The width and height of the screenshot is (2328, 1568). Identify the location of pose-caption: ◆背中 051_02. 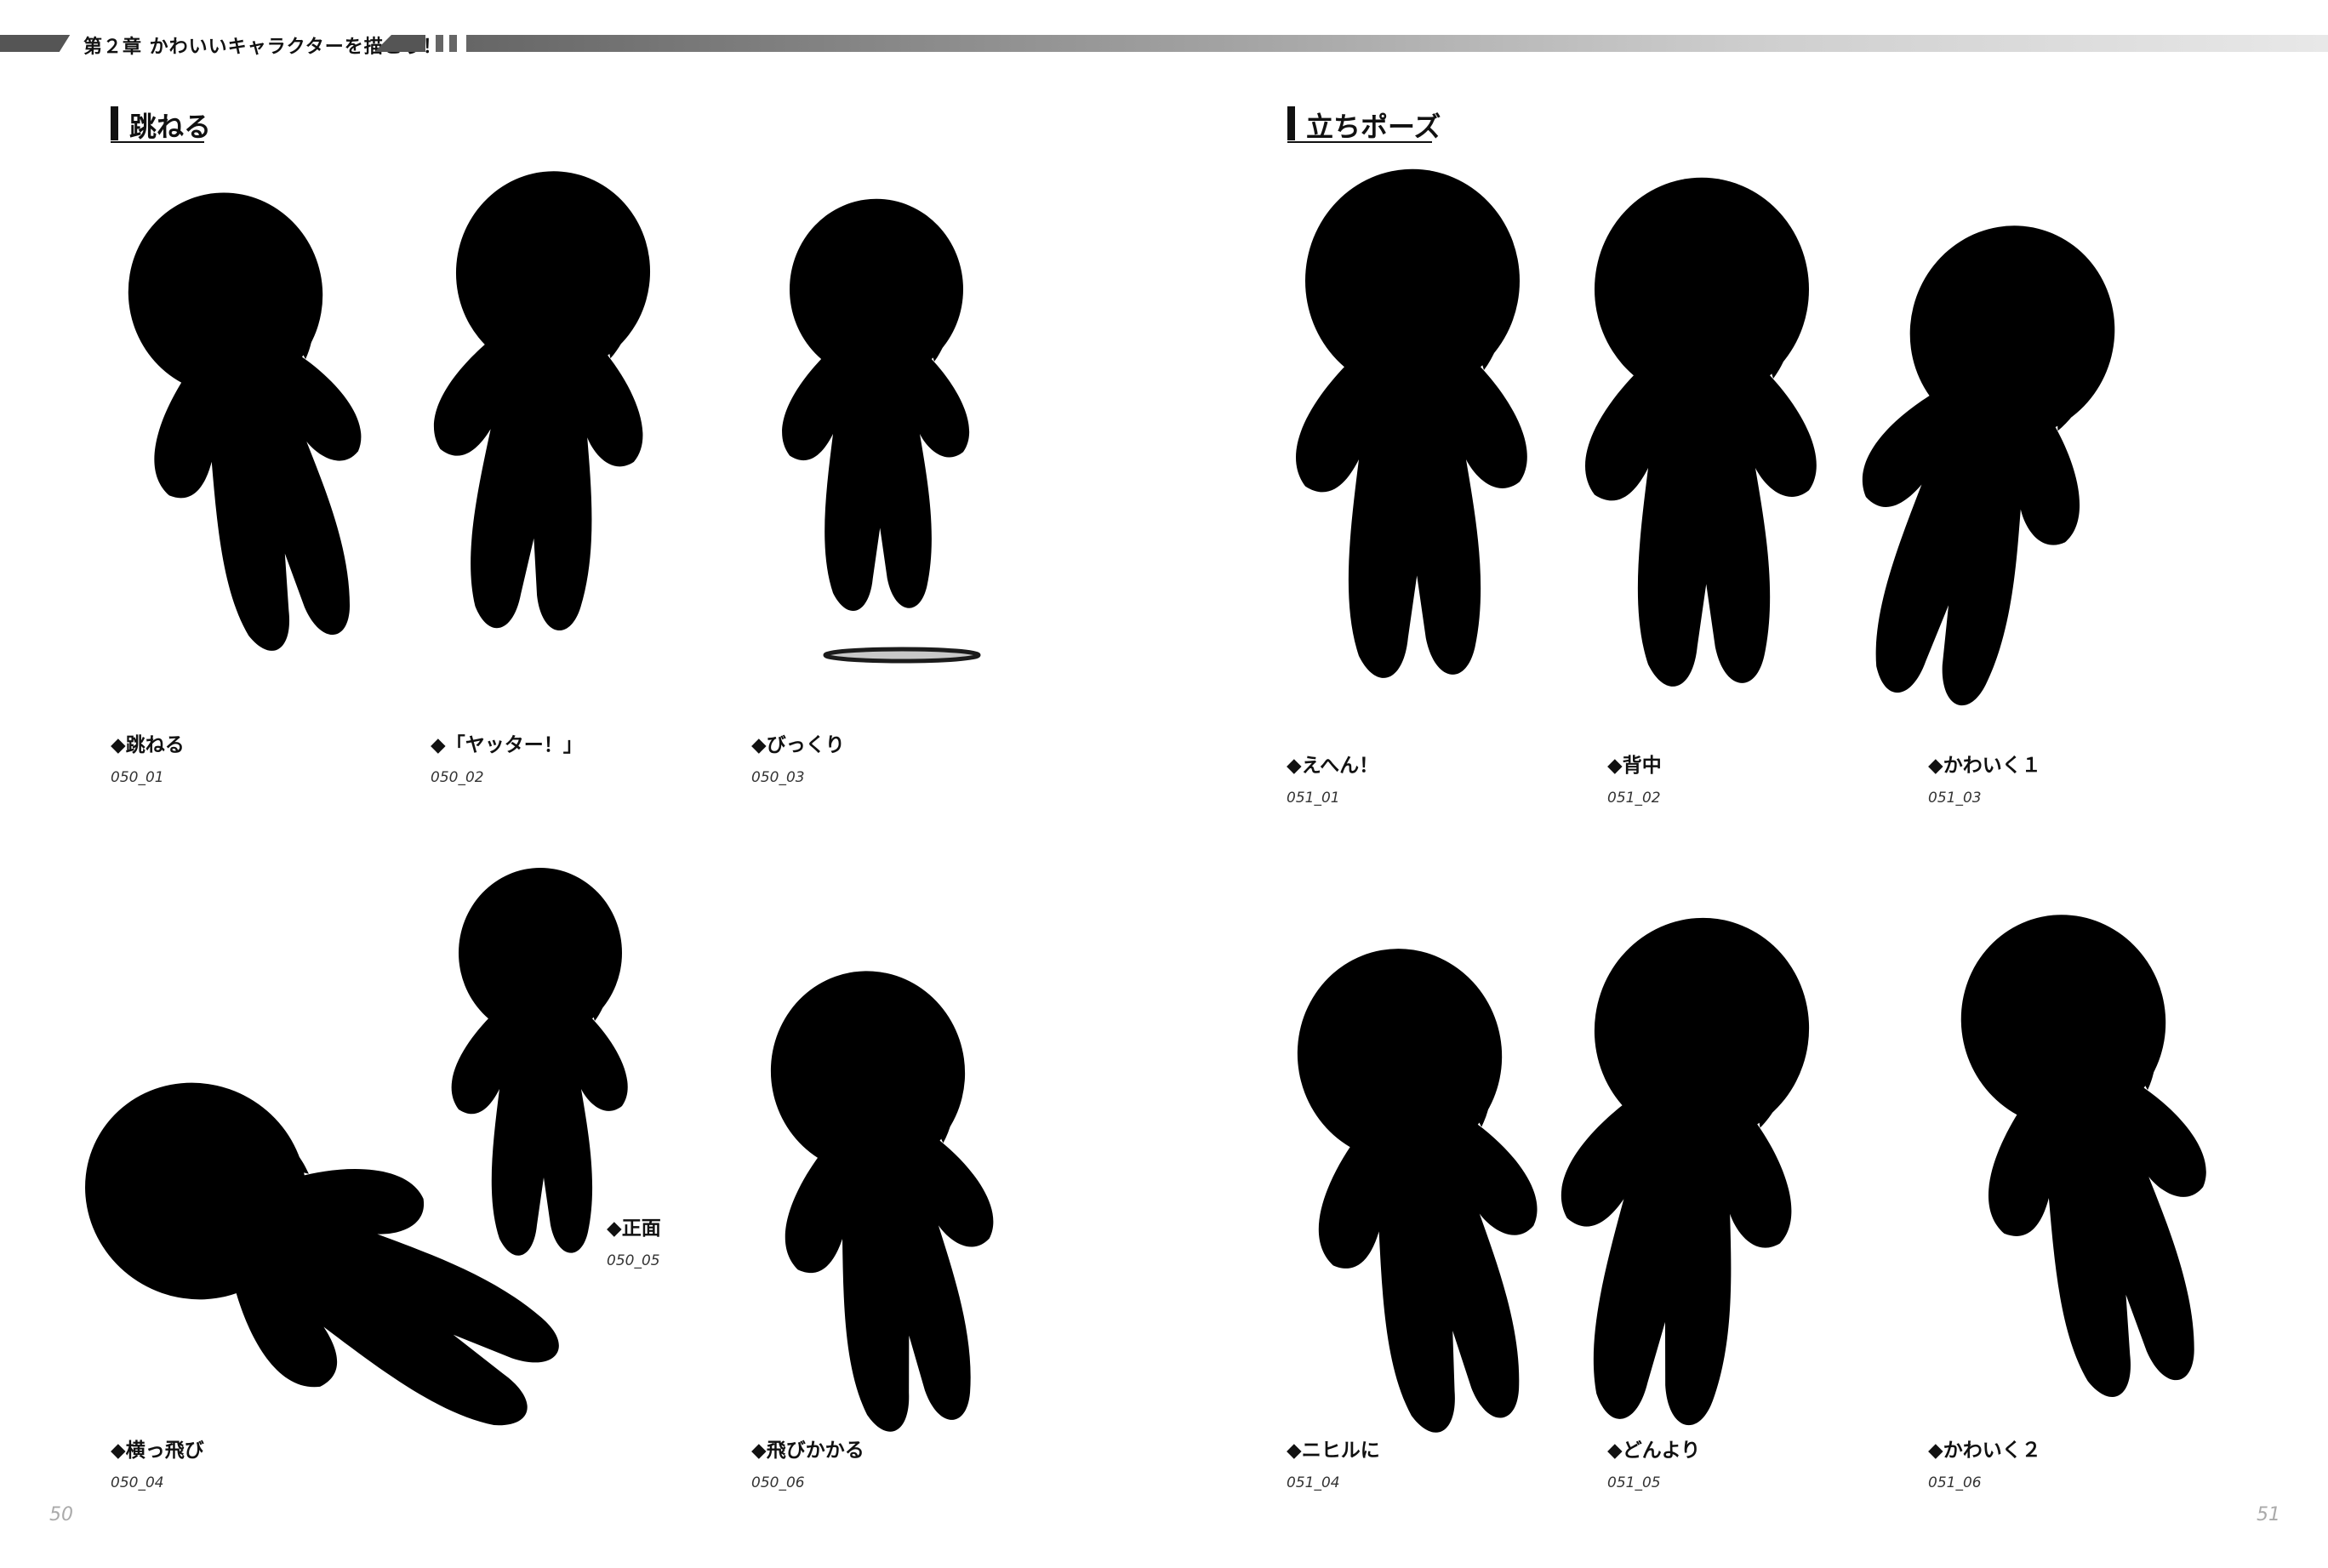
(1634, 778).